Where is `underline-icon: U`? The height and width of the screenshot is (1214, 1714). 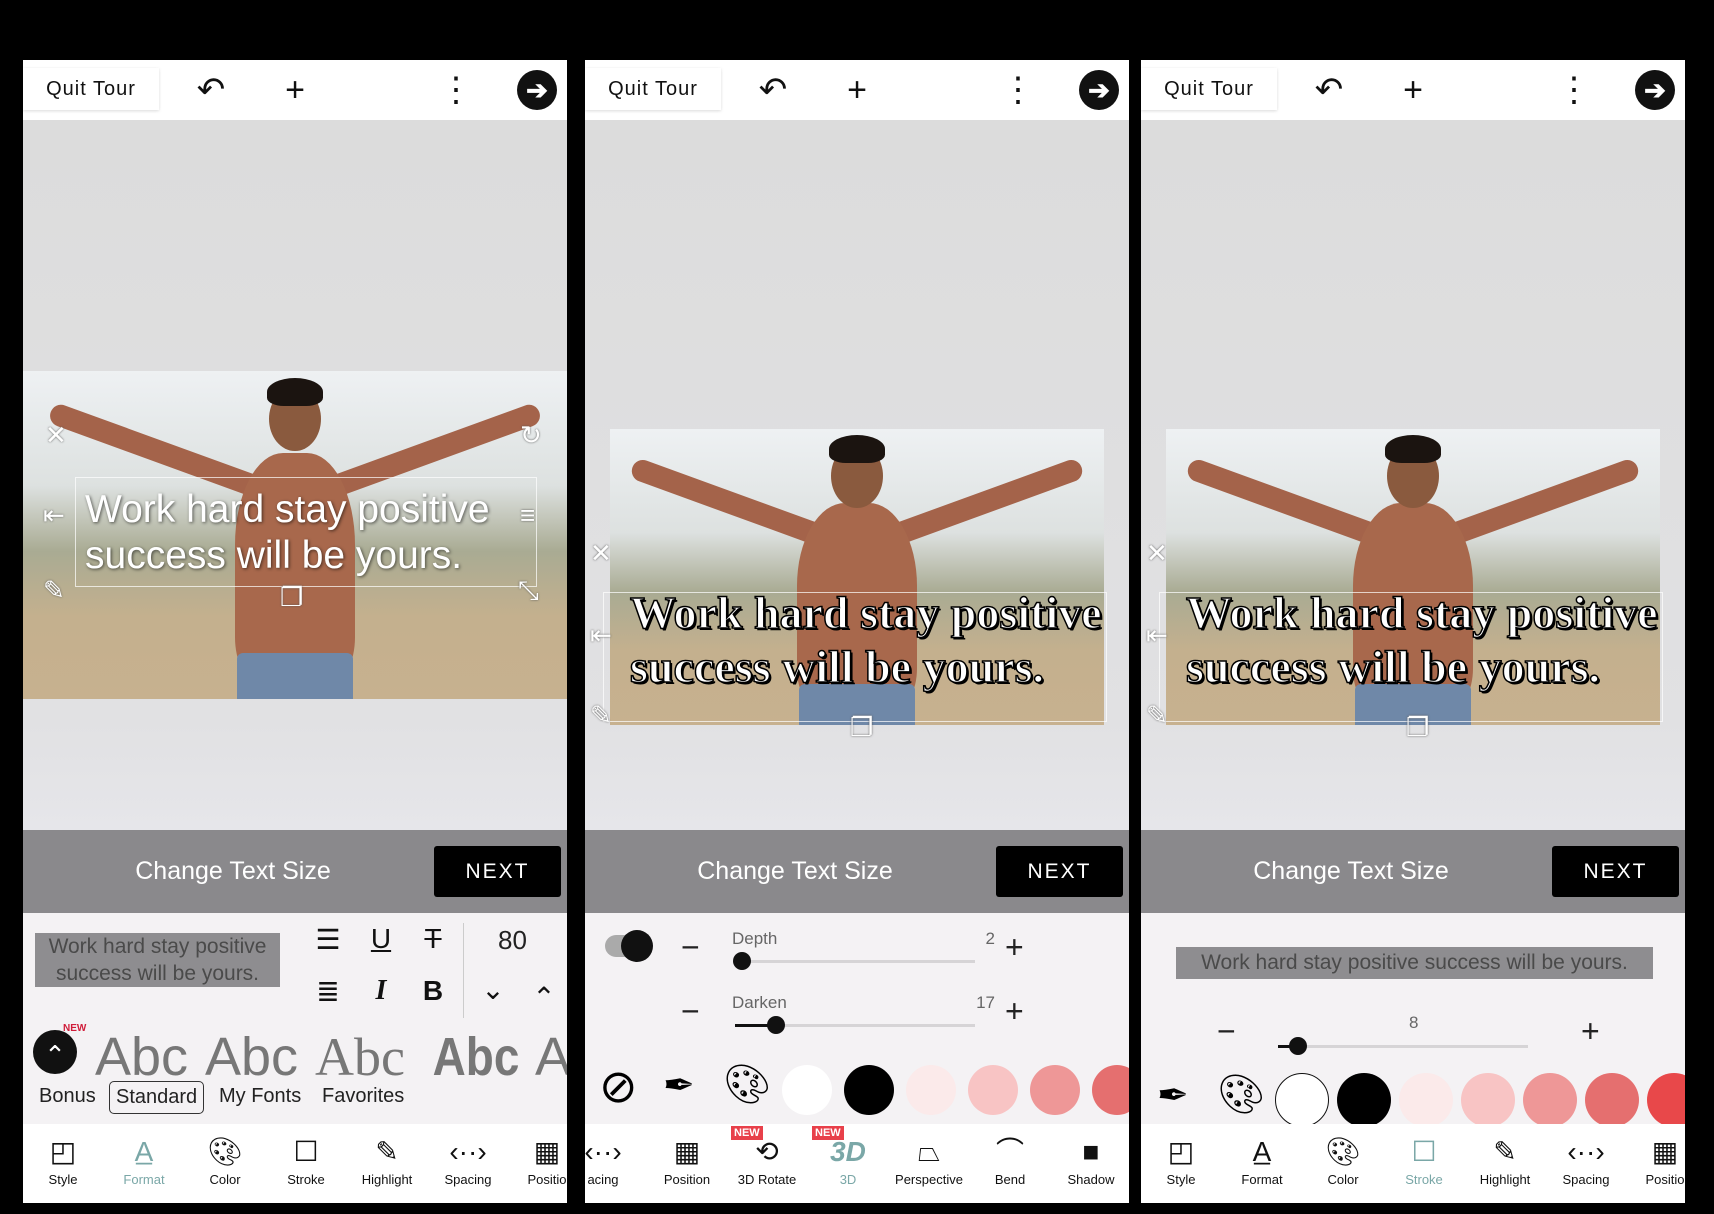 underline-icon: U is located at coordinates (381, 939).